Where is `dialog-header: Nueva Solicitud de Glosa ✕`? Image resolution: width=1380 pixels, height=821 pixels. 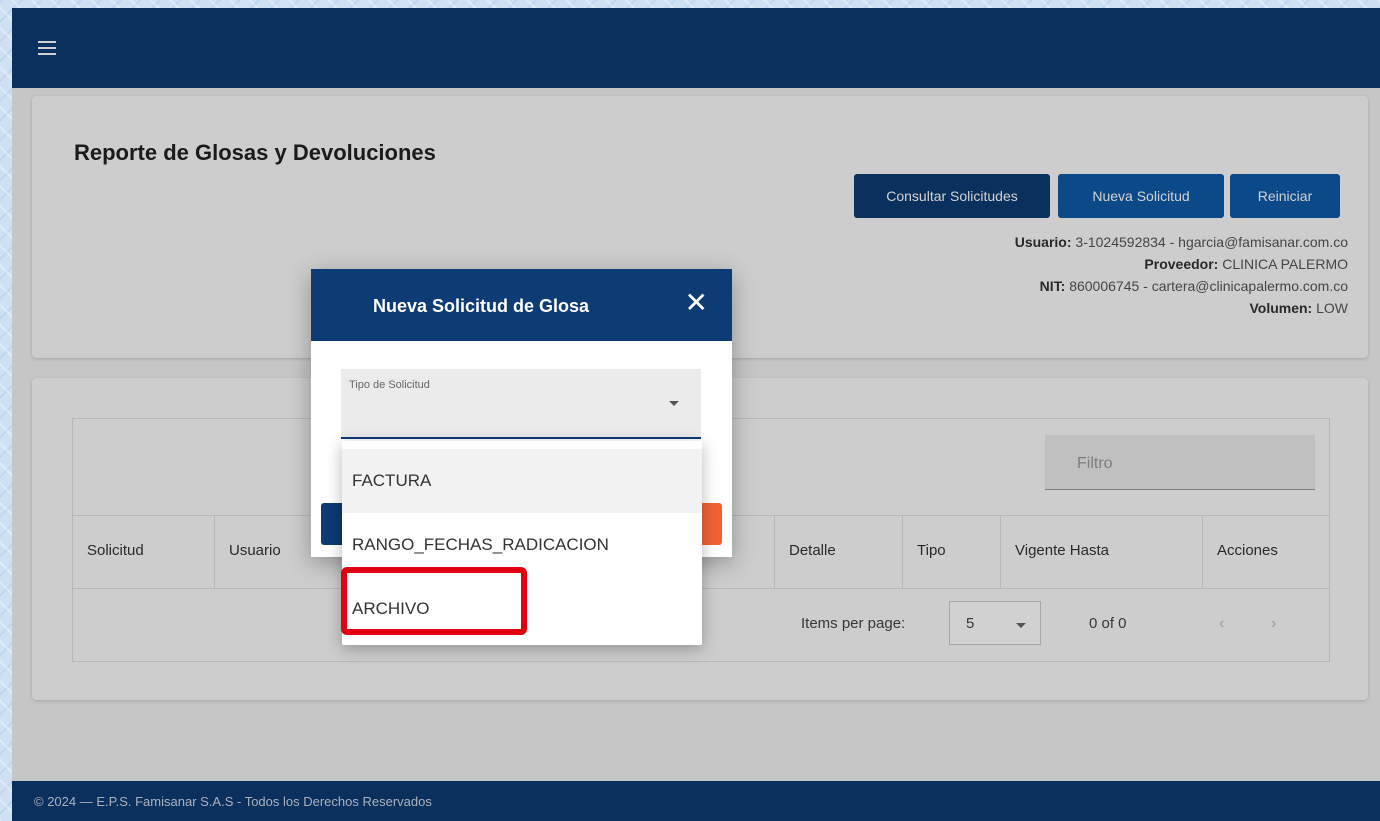
dialog-header: Nueva Solicitud de Glosa ✕ is located at coordinates (521, 305).